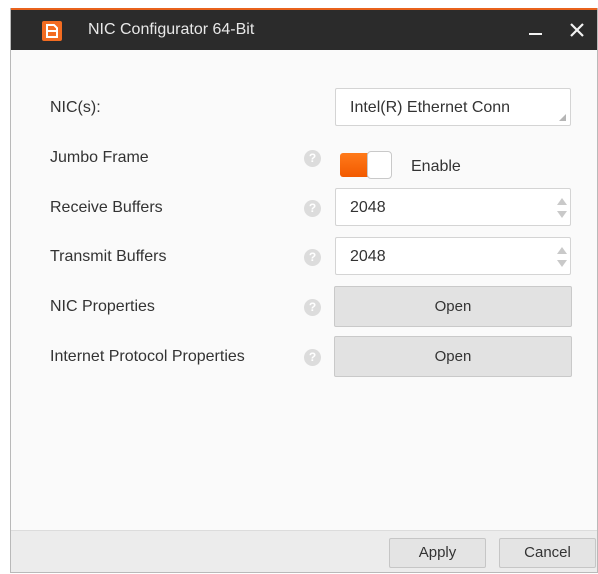  What do you see at coordinates (453, 256) in the screenshot?
I see `transmit-buffers-spinbox: 2048` at bounding box center [453, 256].